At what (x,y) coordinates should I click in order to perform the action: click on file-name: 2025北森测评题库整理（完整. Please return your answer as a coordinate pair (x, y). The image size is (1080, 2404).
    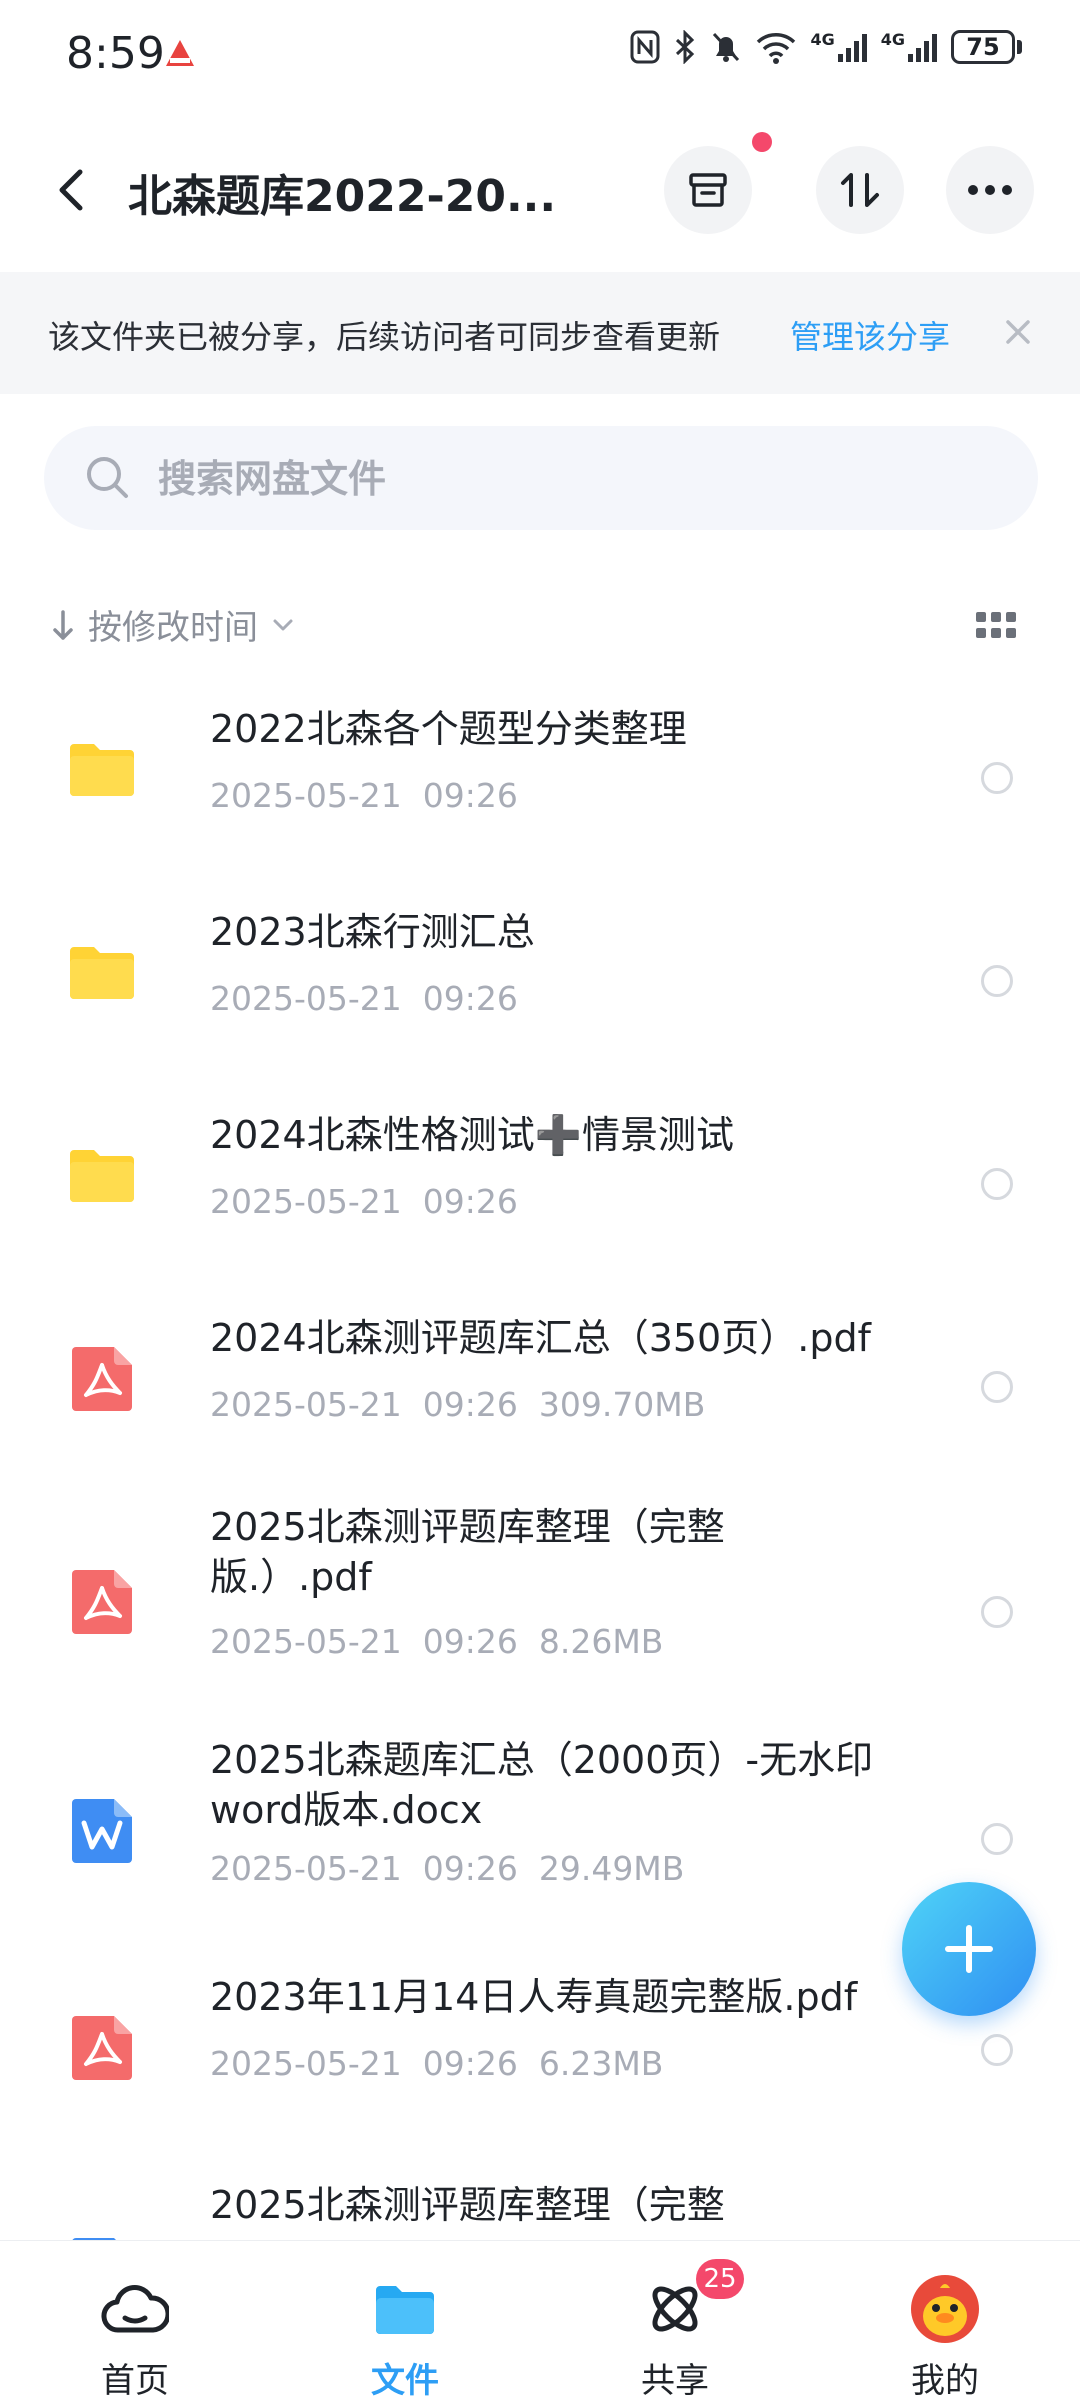
    Looking at the image, I should click on (467, 2205).